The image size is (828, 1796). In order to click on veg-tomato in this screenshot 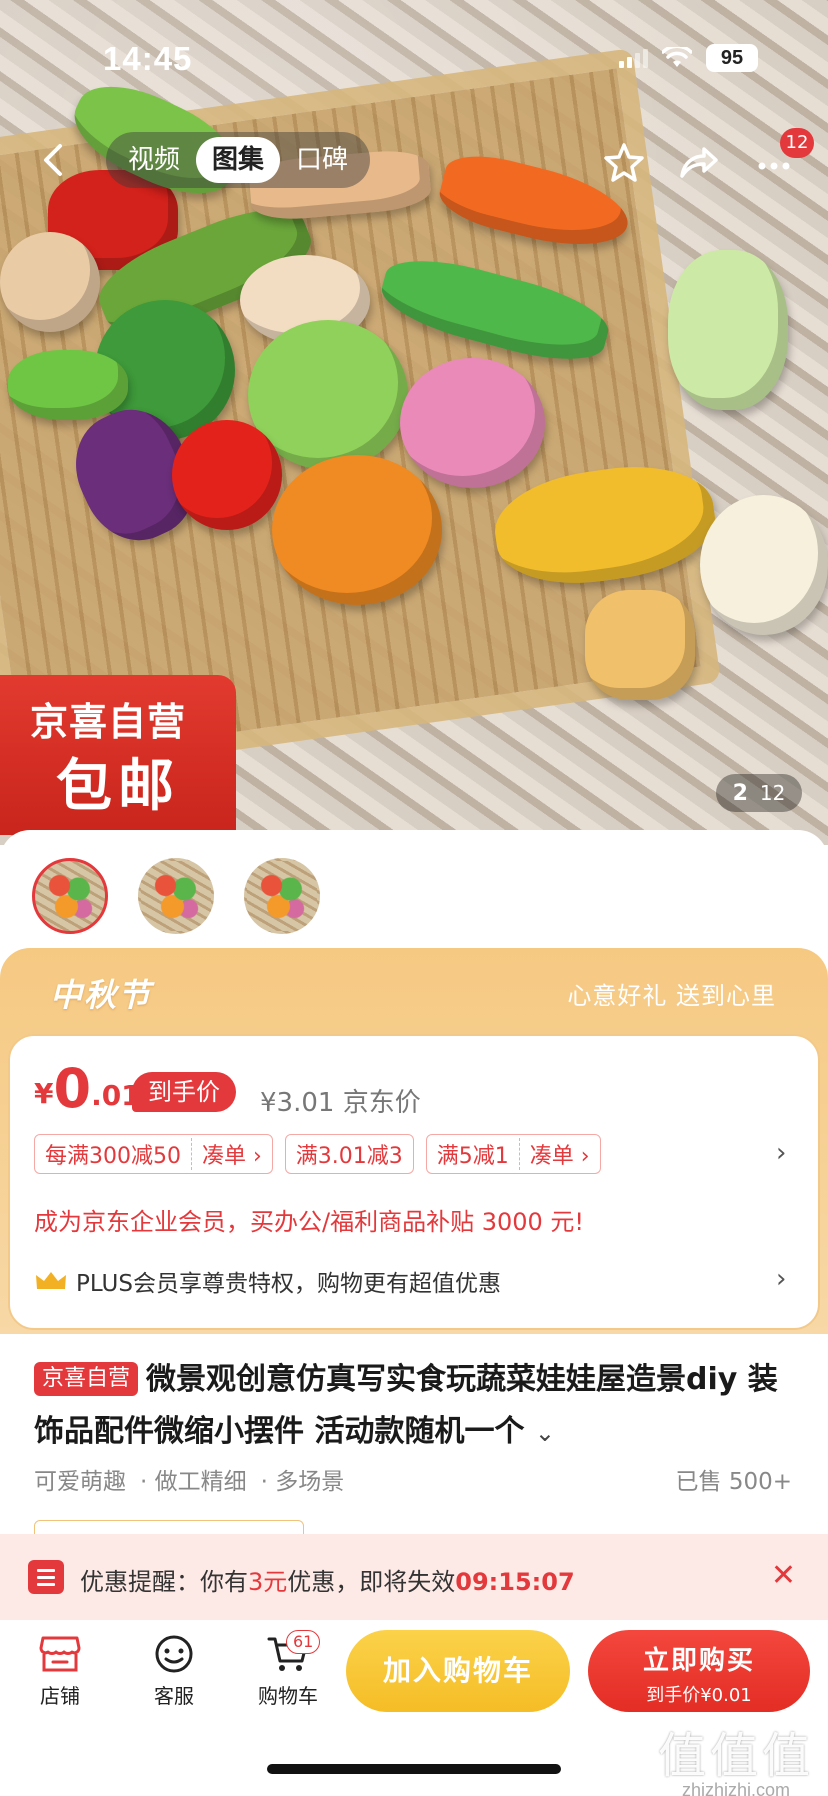, I will do `click(227, 475)`.